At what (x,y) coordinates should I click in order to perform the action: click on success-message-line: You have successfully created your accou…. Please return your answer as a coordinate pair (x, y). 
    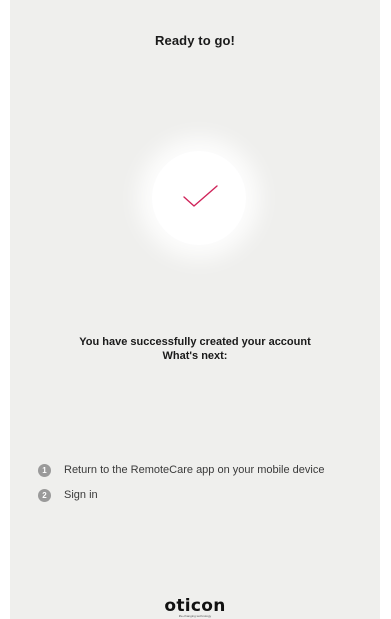
    Looking at the image, I should click on (195, 342).